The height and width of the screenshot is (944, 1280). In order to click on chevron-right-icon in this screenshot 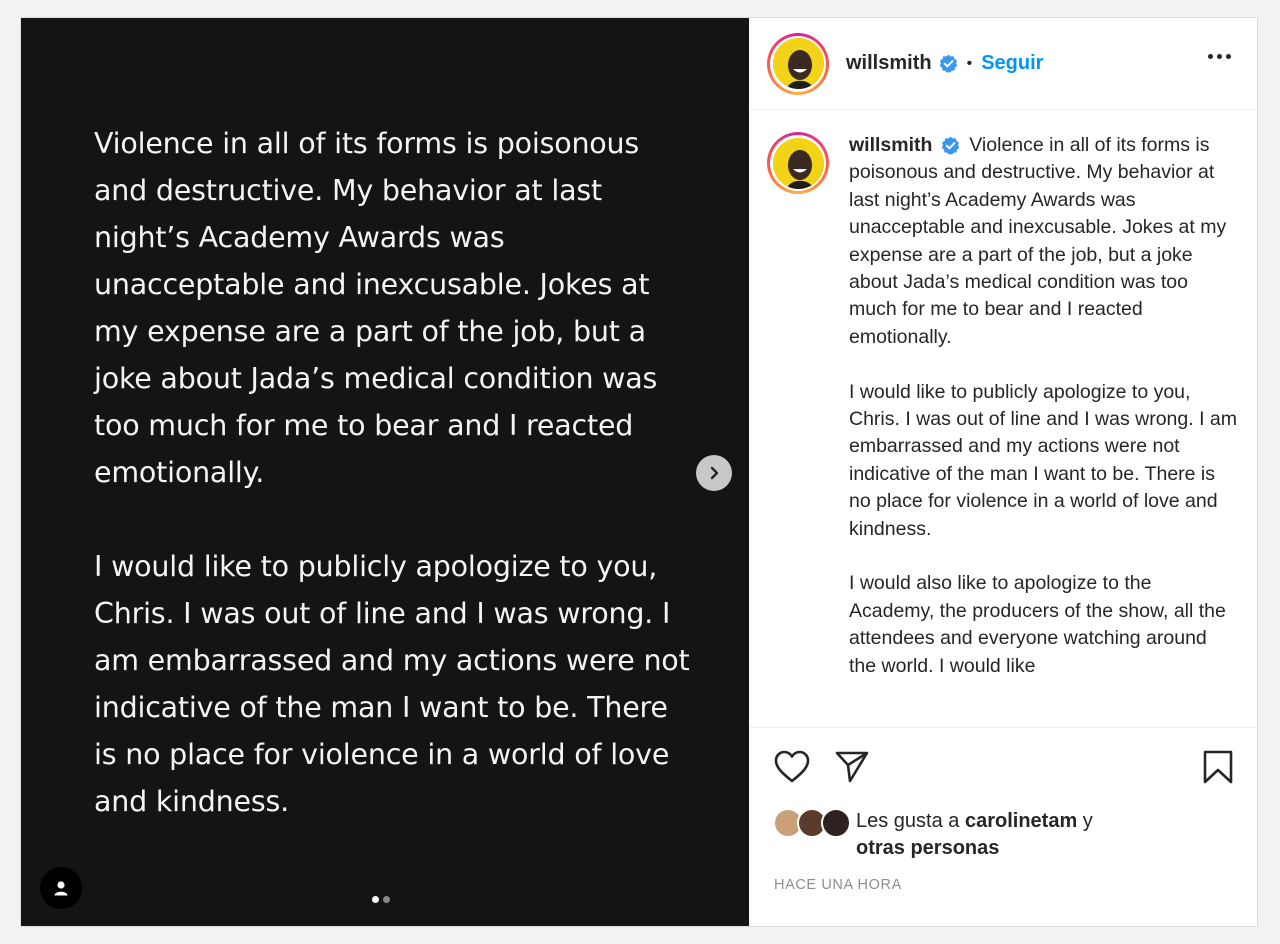, I will do `click(714, 473)`.